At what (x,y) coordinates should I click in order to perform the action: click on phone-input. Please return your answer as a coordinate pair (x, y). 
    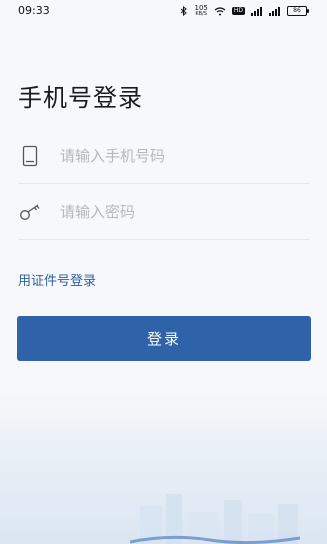
    Looking at the image, I should click on (170, 155).